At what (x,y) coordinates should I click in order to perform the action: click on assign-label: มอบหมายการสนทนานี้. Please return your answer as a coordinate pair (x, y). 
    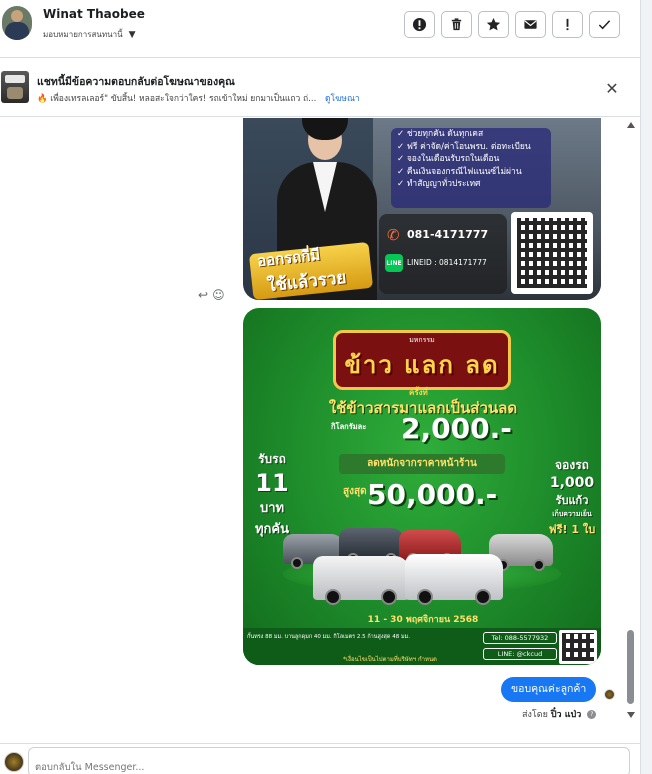
    Looking at the image, I should click on (83, 34).